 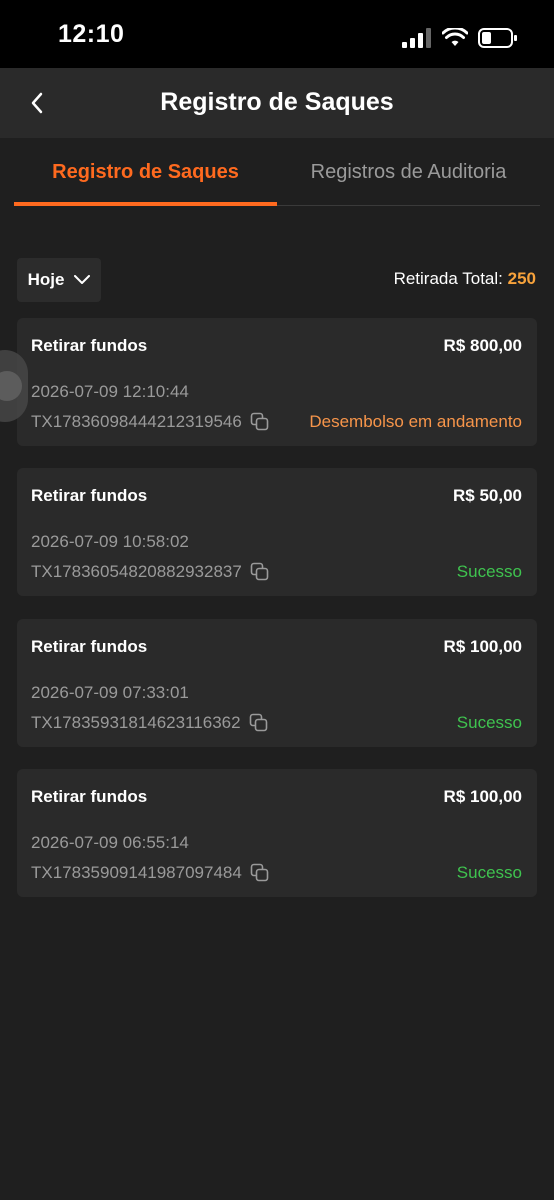 I want to click on record-amount: R$ 50,00, so click(x=487, y=495).